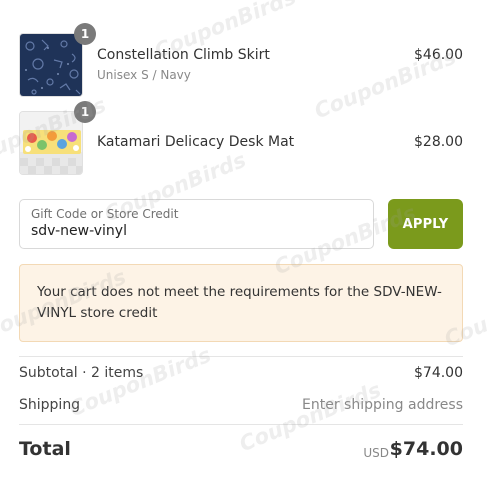  I want to click on navy-skirt-image, so click(51, 65).